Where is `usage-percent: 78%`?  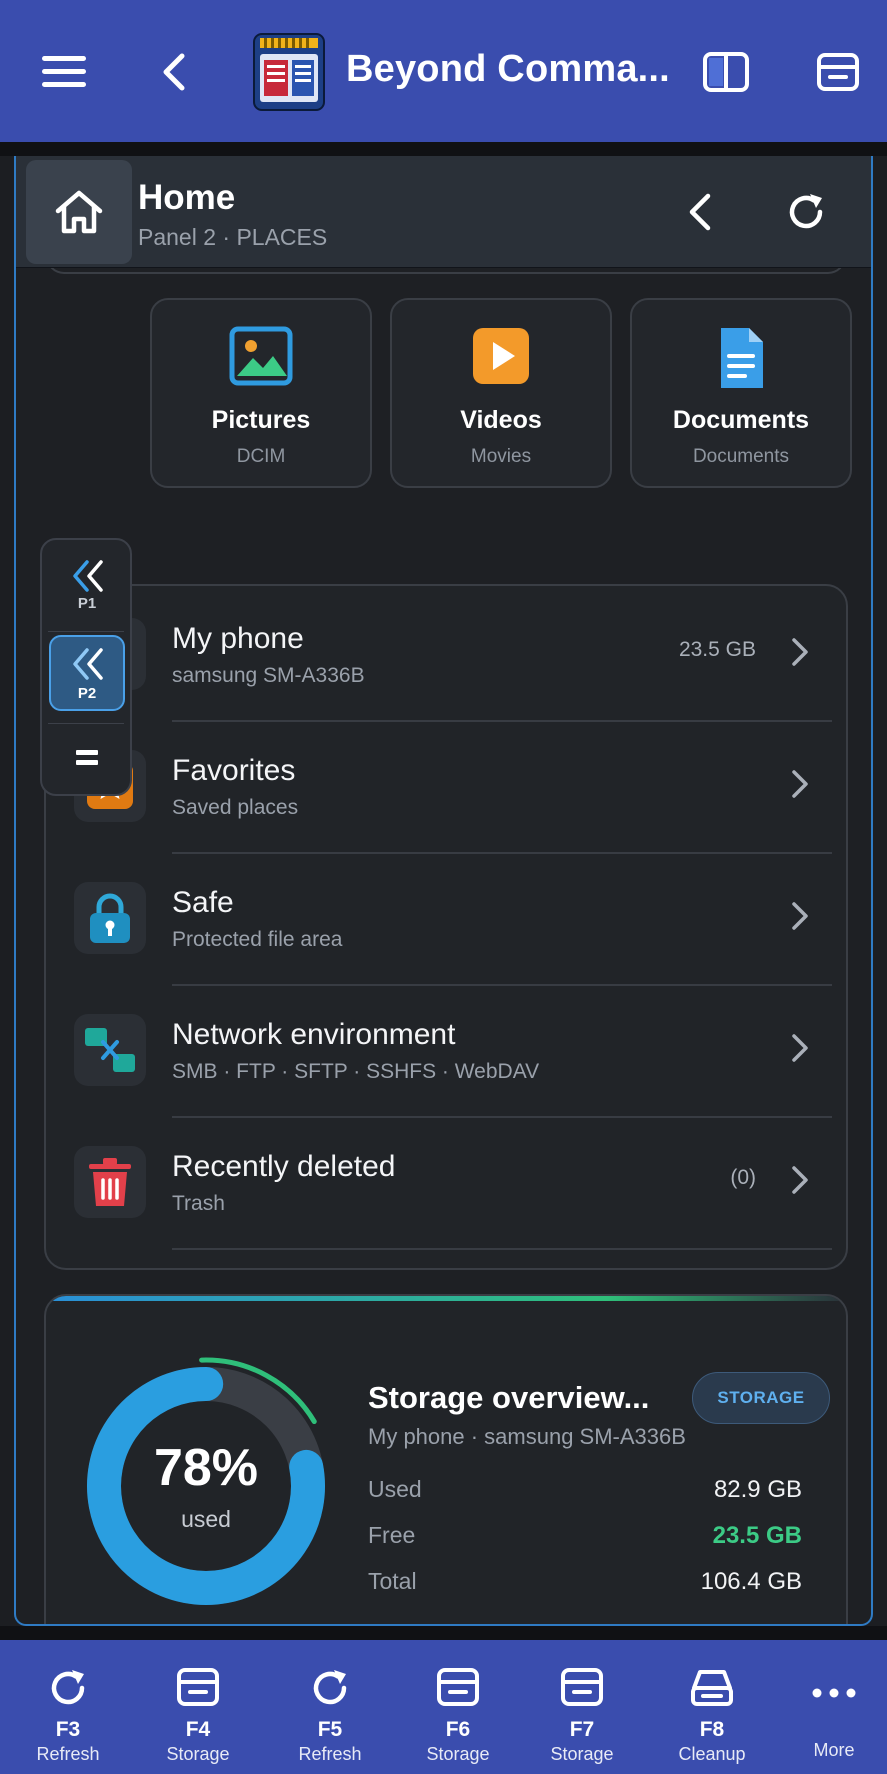
usage-percent: 78% is located at coordinates (206, 1468).